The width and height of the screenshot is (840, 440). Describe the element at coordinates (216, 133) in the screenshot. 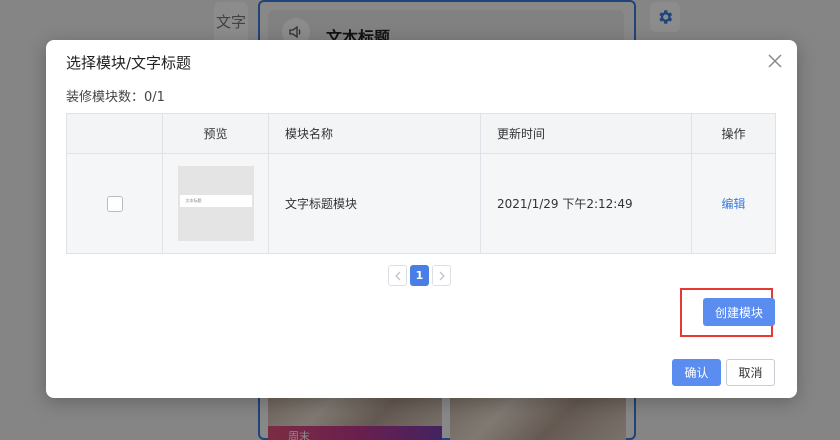

I see `header-preview: 预览` at that location.